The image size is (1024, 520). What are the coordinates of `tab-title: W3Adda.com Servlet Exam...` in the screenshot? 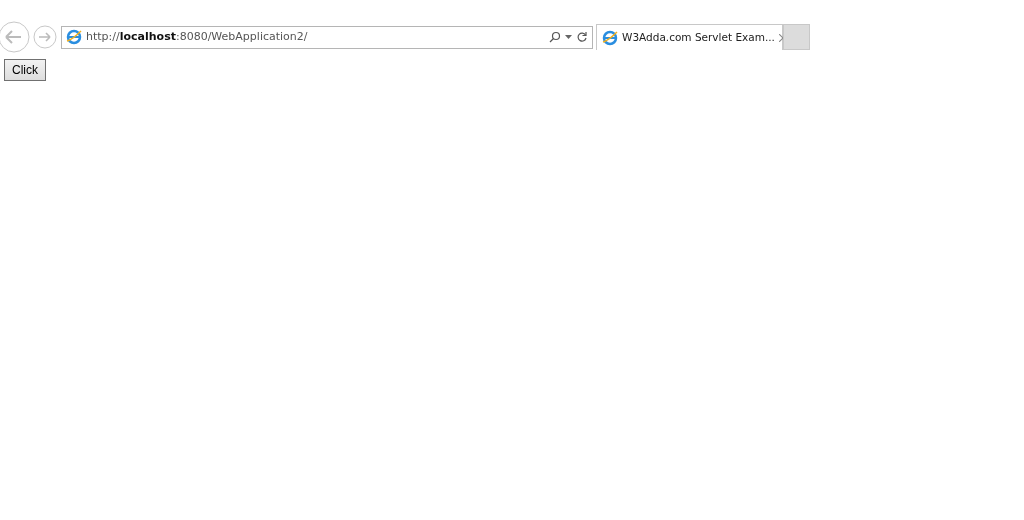 It's located at (698, 37).